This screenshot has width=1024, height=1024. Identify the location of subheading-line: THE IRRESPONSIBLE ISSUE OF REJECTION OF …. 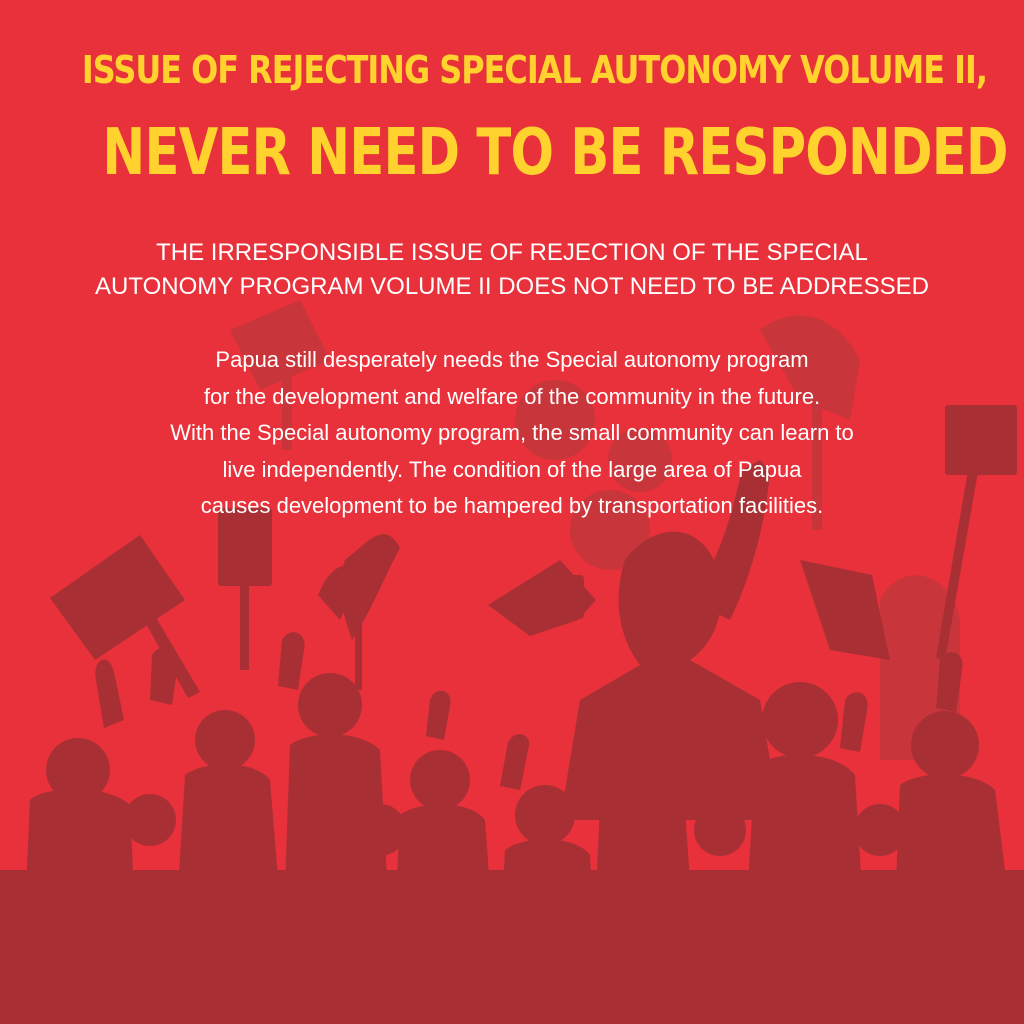
(512, 252).